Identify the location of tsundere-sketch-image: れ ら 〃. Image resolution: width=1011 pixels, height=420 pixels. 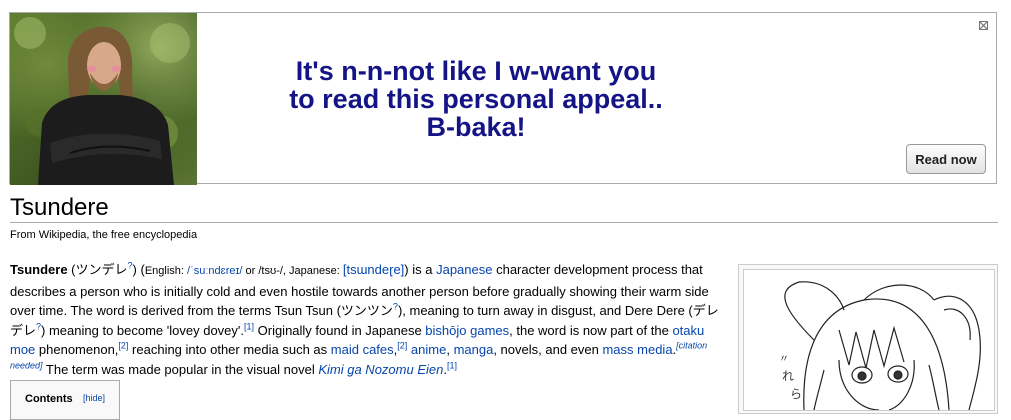
(869, 340).